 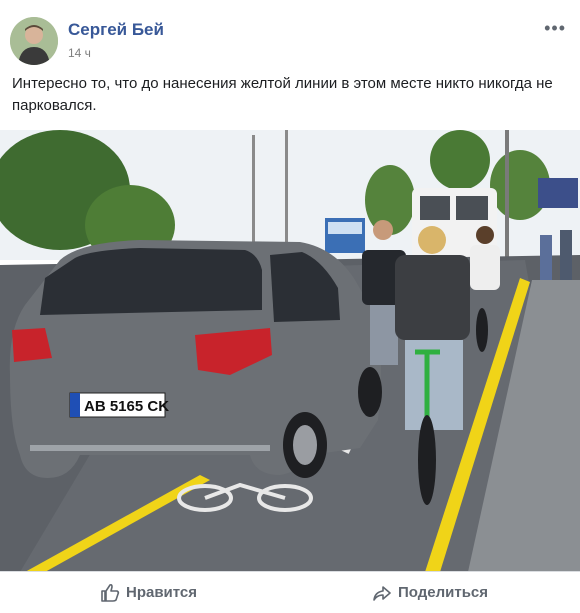 I want to click on thumbs-up-icon, so click(x=110, y=592).